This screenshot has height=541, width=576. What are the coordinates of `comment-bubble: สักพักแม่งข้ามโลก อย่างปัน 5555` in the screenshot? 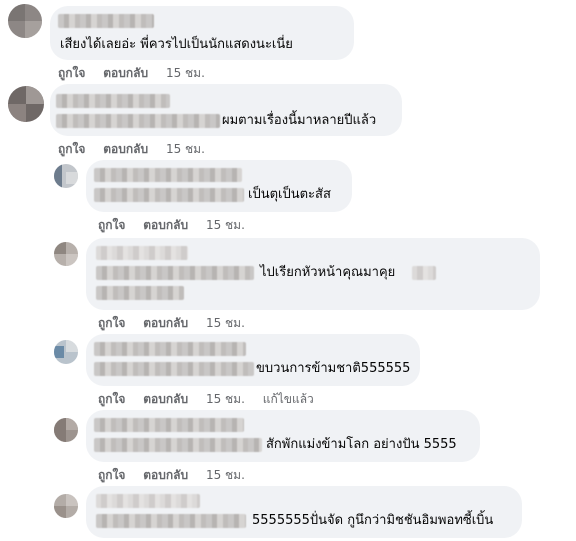 It's located at (283, 436).